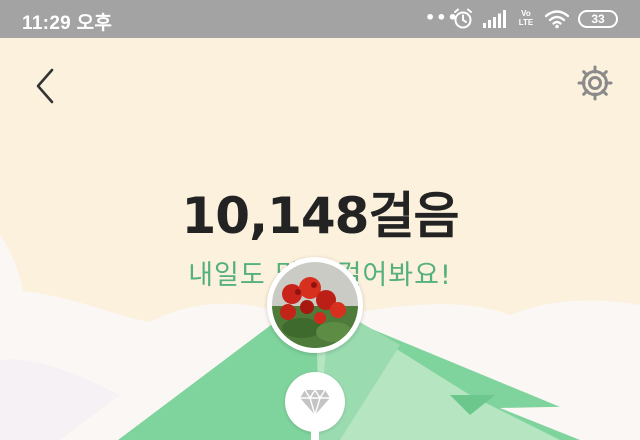  I want to click on settings-button, so click(595, 83).